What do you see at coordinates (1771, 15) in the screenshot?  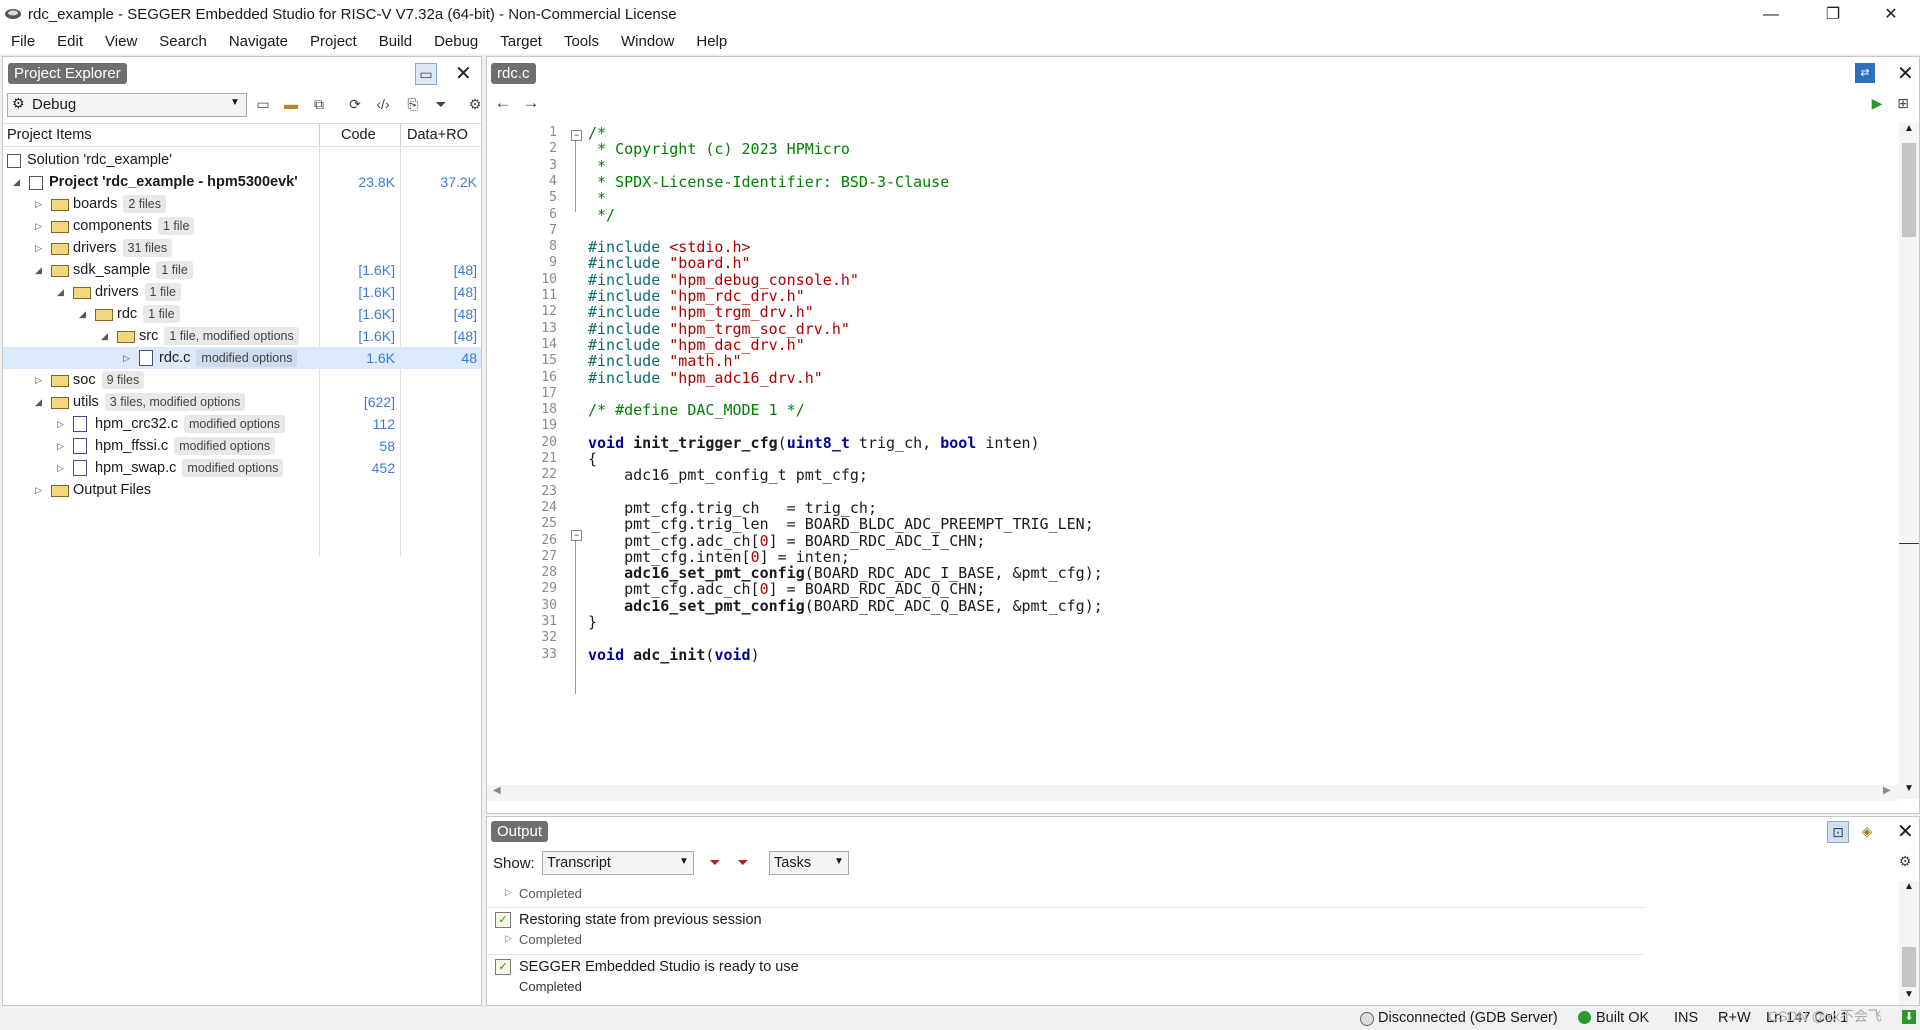 I see `minimize-button: —` at bounding box center [1771, 15].